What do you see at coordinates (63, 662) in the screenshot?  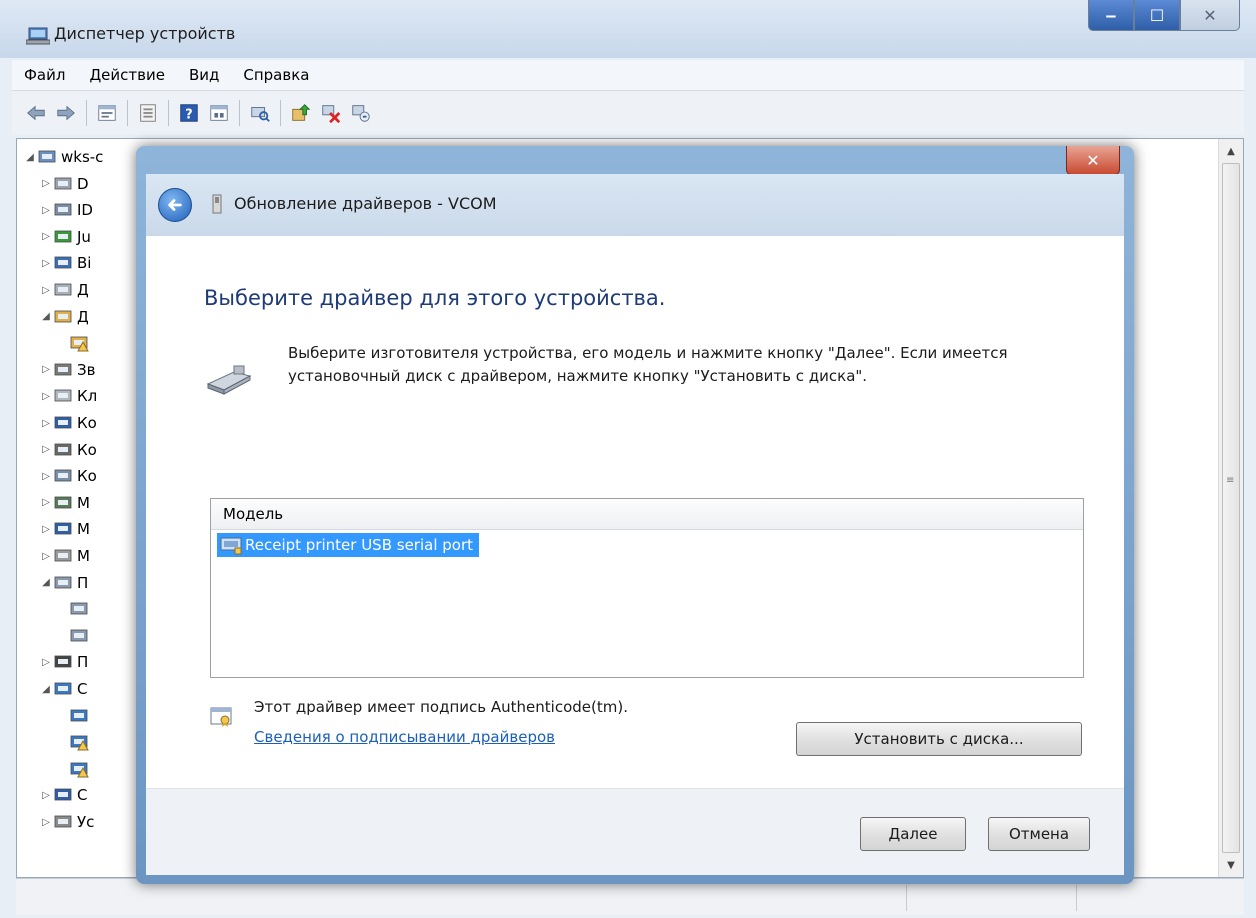 I see `tree-item: ▷ П` at bounding box center [63, 662].